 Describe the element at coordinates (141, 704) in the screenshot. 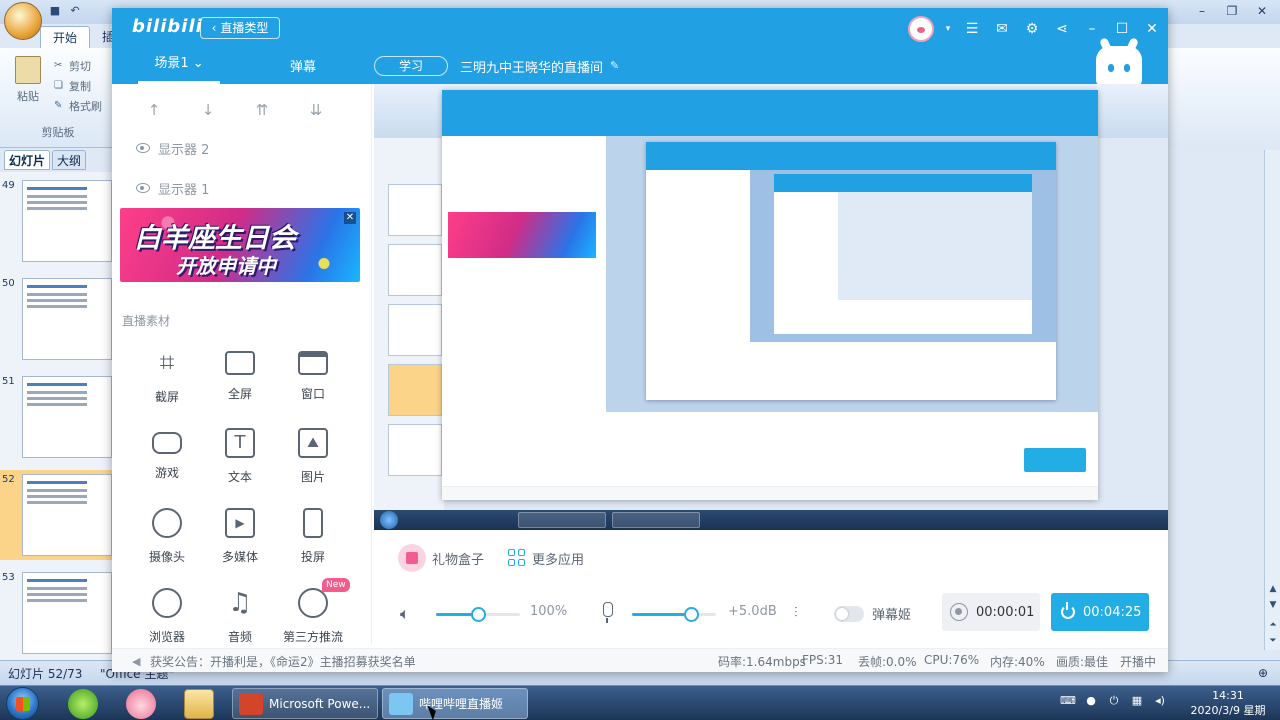

I see `pig-app-icon` at that location.